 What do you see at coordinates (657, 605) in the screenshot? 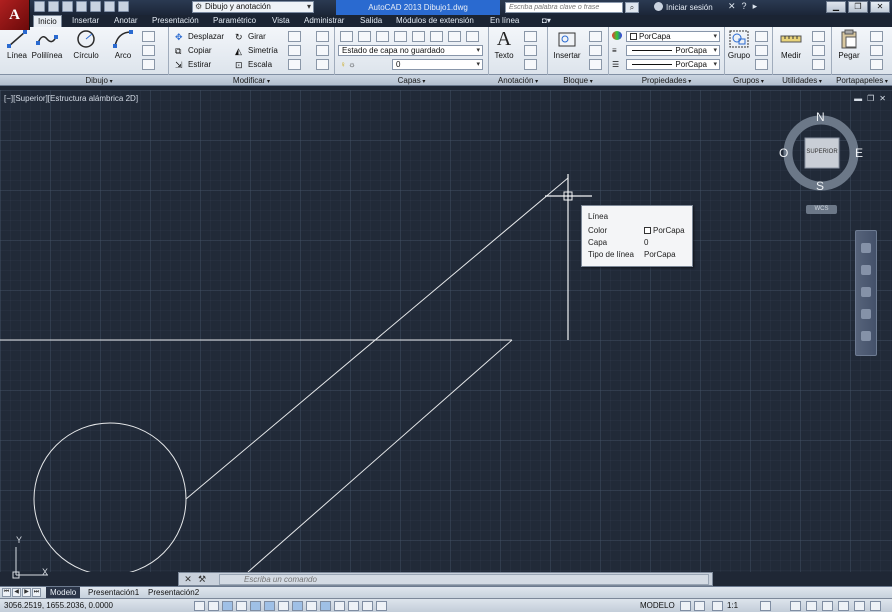
I see `model-space-indicator: MODELO` at bounding box center [657, 605].